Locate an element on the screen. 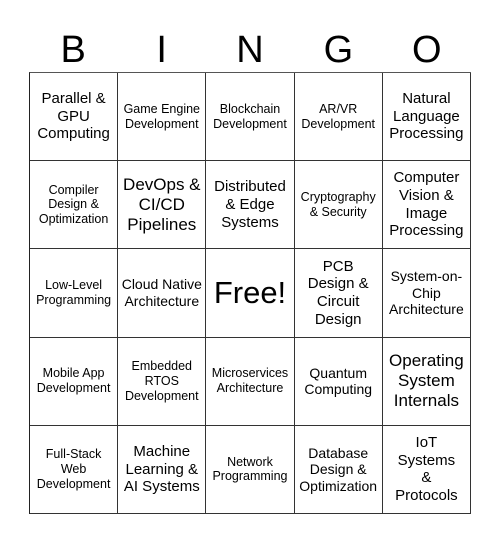  bingo-cell: Full-Stack Web Development is located at coordinates (74, 469).